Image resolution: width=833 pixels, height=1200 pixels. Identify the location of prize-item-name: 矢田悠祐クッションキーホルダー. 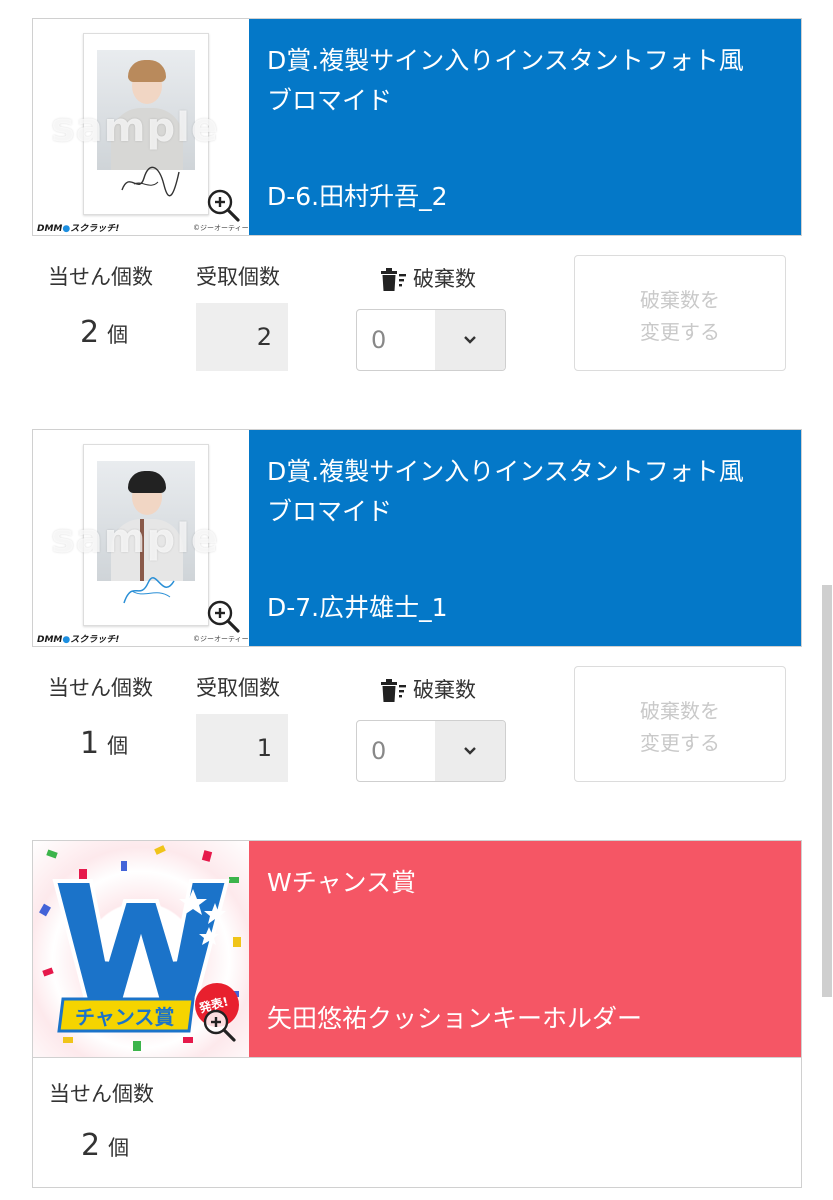
(455, 1018).